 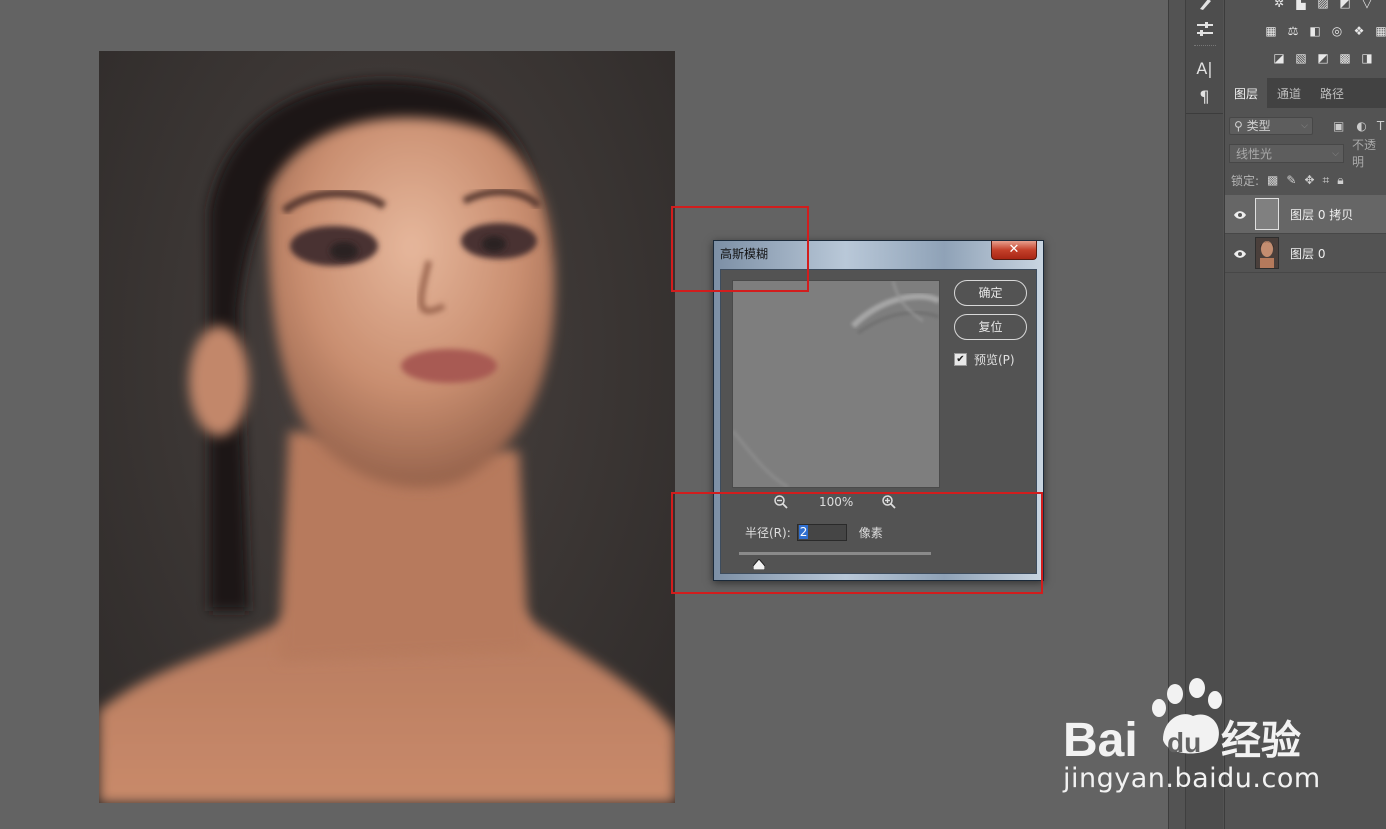 I want to click on adjustments-row-1: ✲ ▙ ▨ ◩ ▽, so click(x=1323, y=5).